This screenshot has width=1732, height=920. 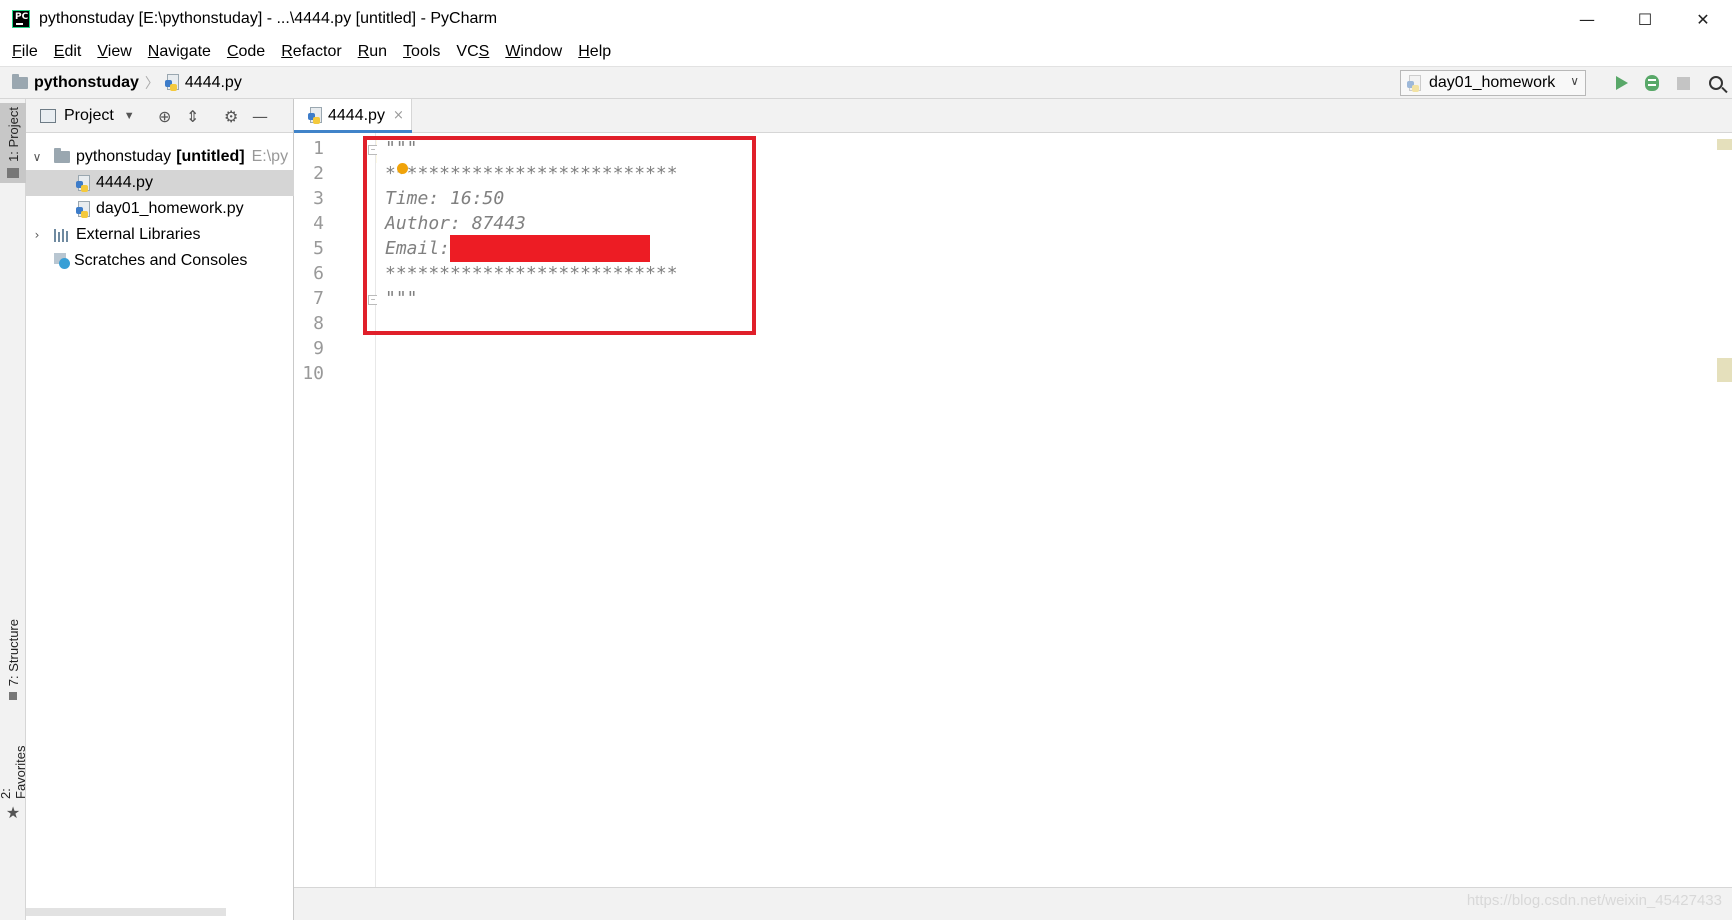 What do you see at coordinates (13, 696) in the screenshot?
I see `structure-icon` at bounding box center [13, 696].